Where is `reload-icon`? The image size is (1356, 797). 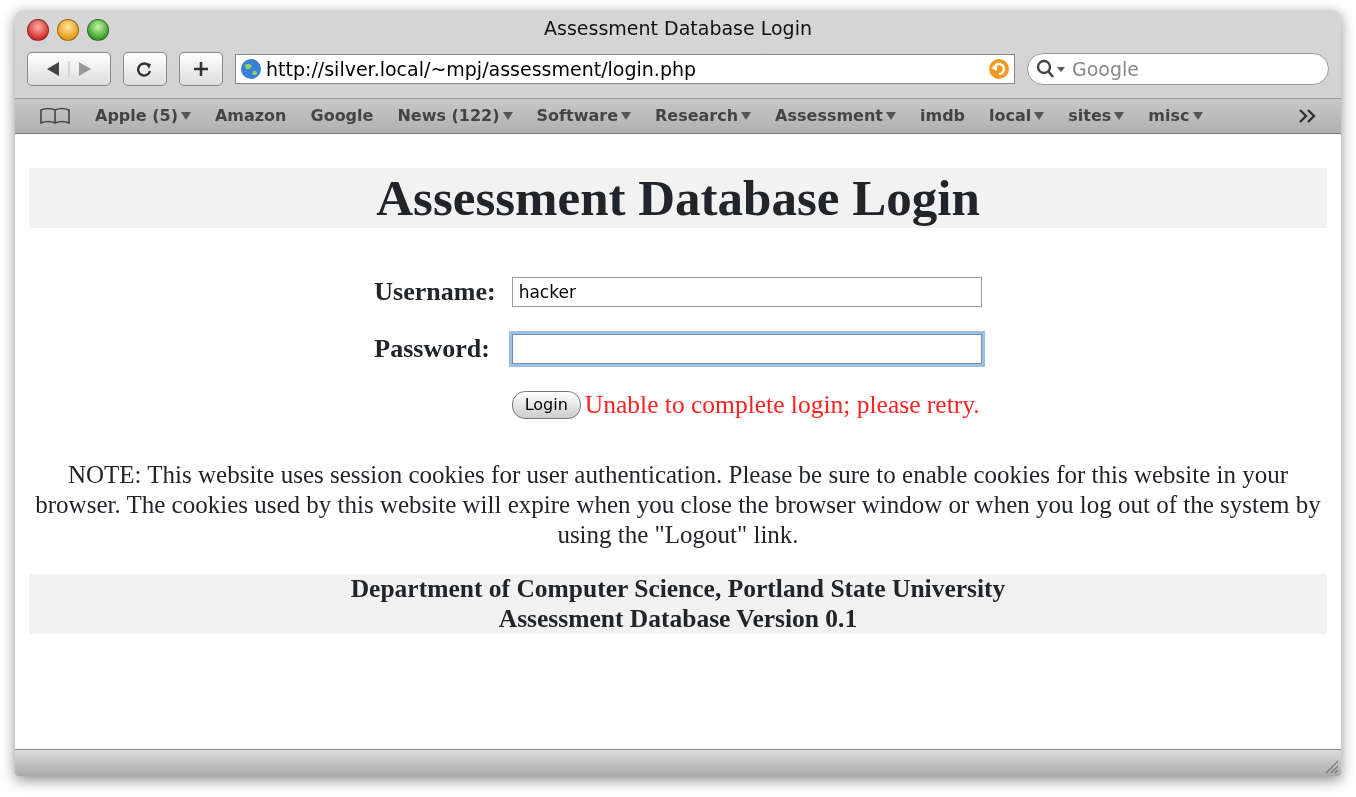 reload-icon is located at coordinates (145, 69).